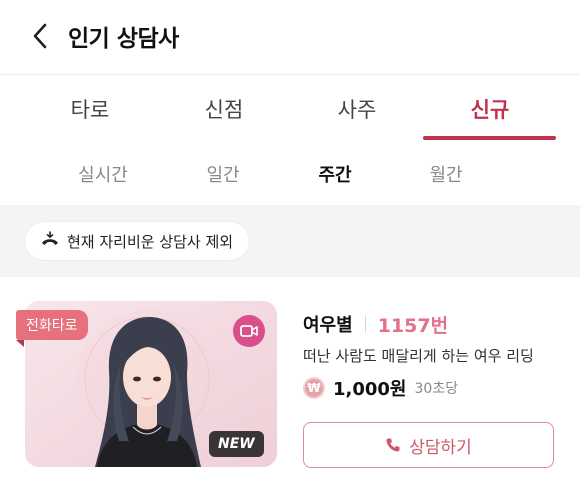 This screenshot has height=490, width=580. I want to click on tab-realtime: 실시간, so click(103, 174).